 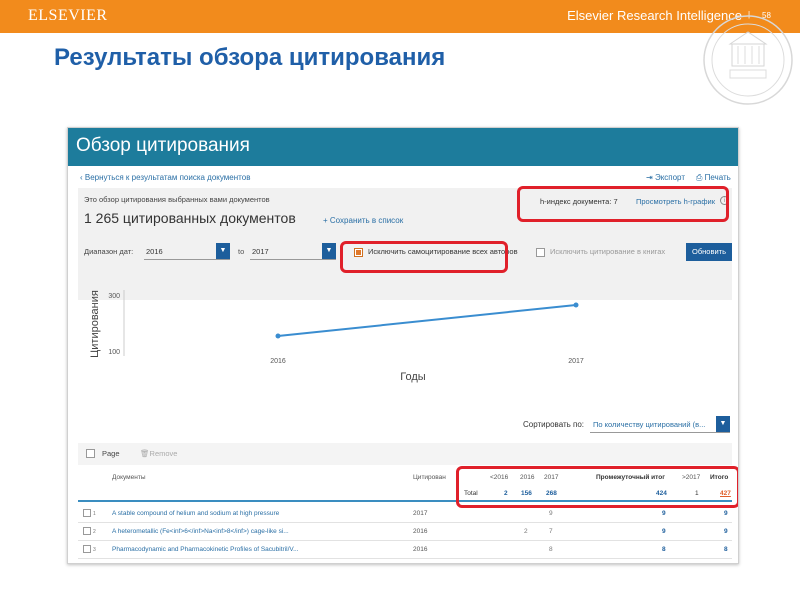 I want to click on elsevier-logo: ELSEVIER, so click(x=68, y=15).